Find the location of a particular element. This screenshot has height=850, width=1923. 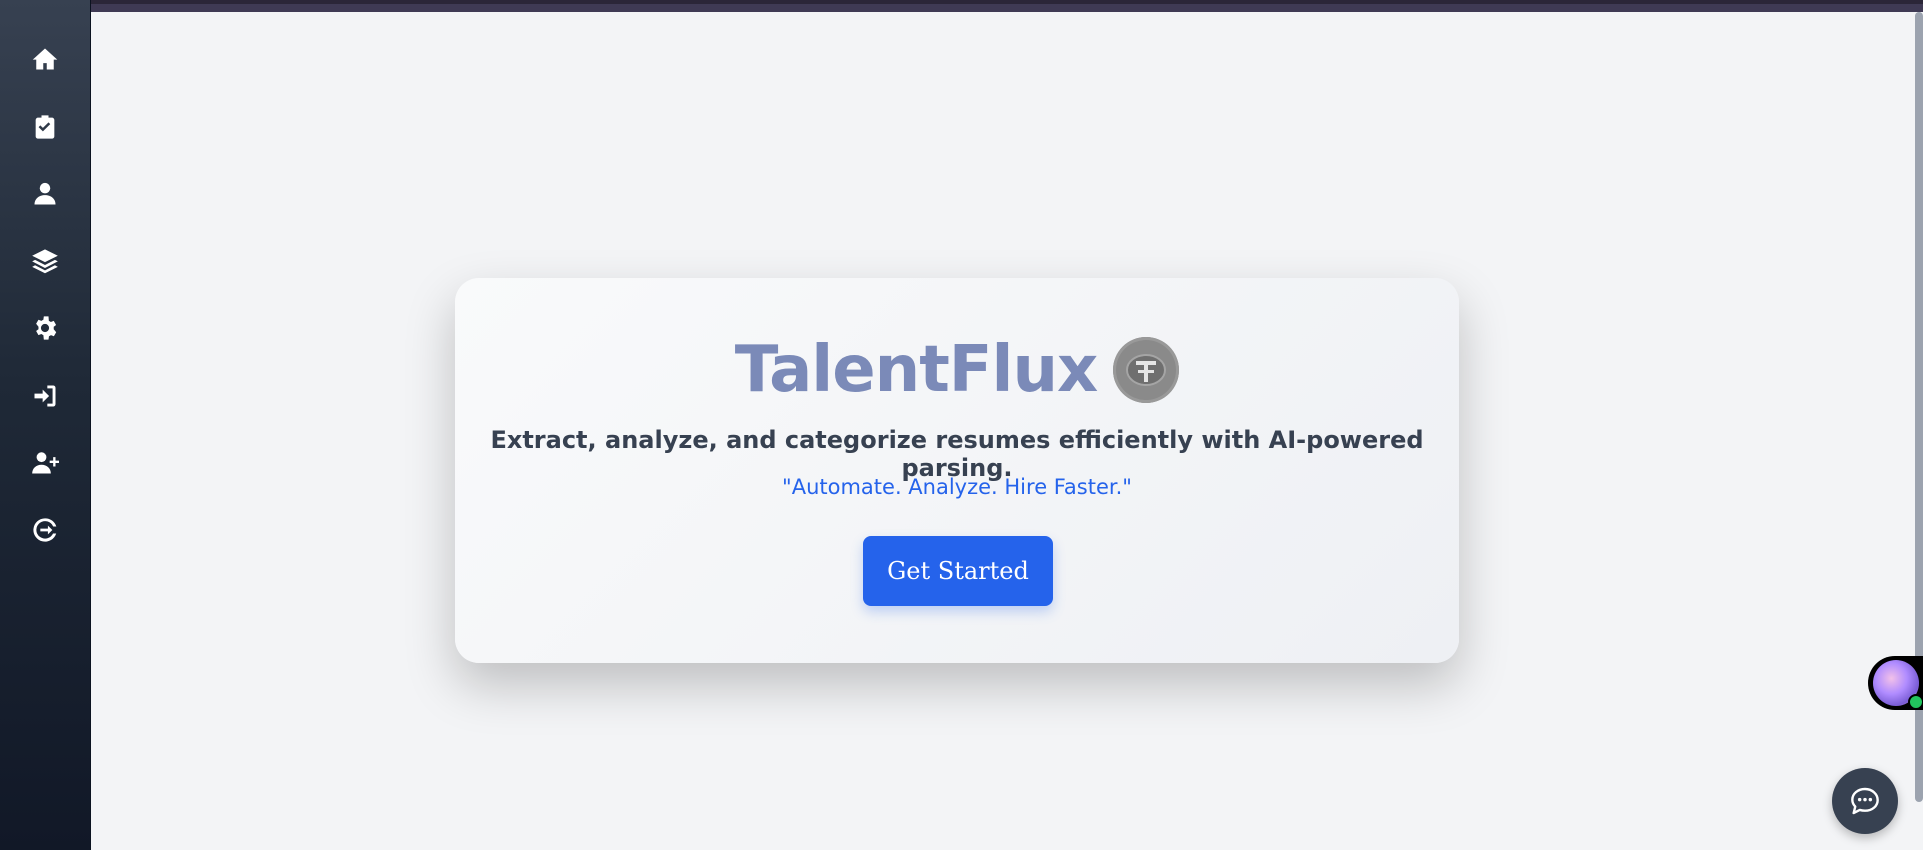

sidebar-item-layers is located at coordinates (45, 261).